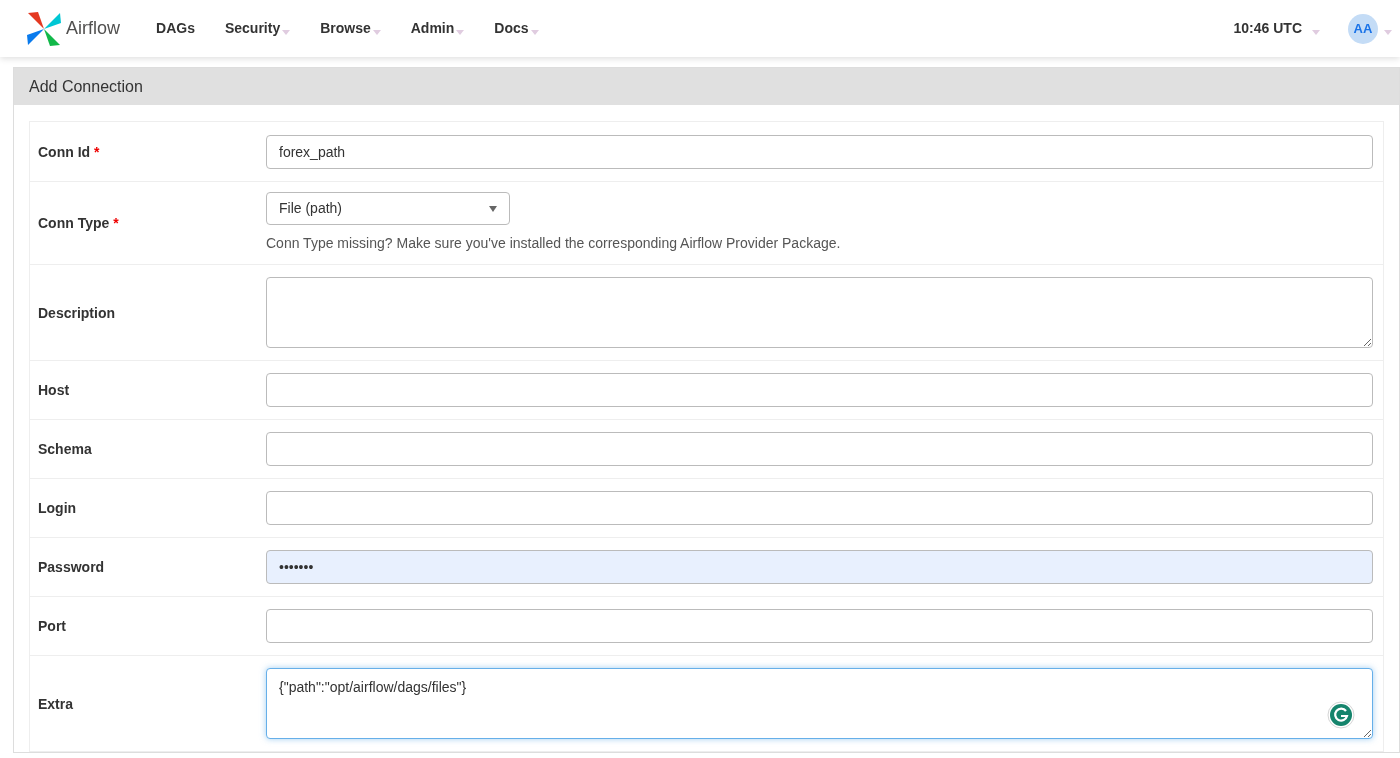  I want to click on field-label: Host, so click(54, 390).